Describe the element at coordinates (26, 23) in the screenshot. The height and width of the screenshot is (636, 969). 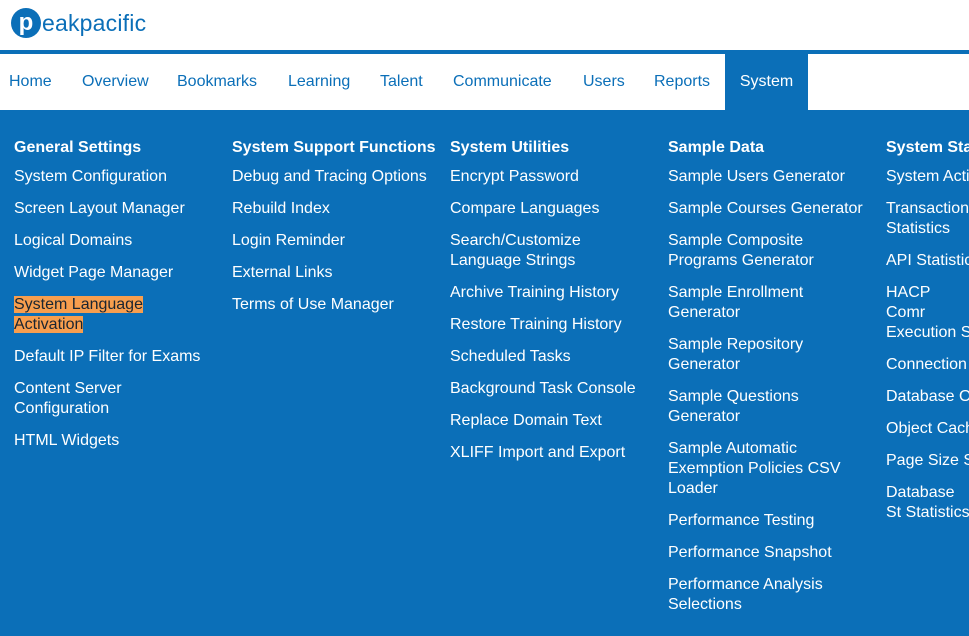
I see `logo-mark-icon: p` at that location.